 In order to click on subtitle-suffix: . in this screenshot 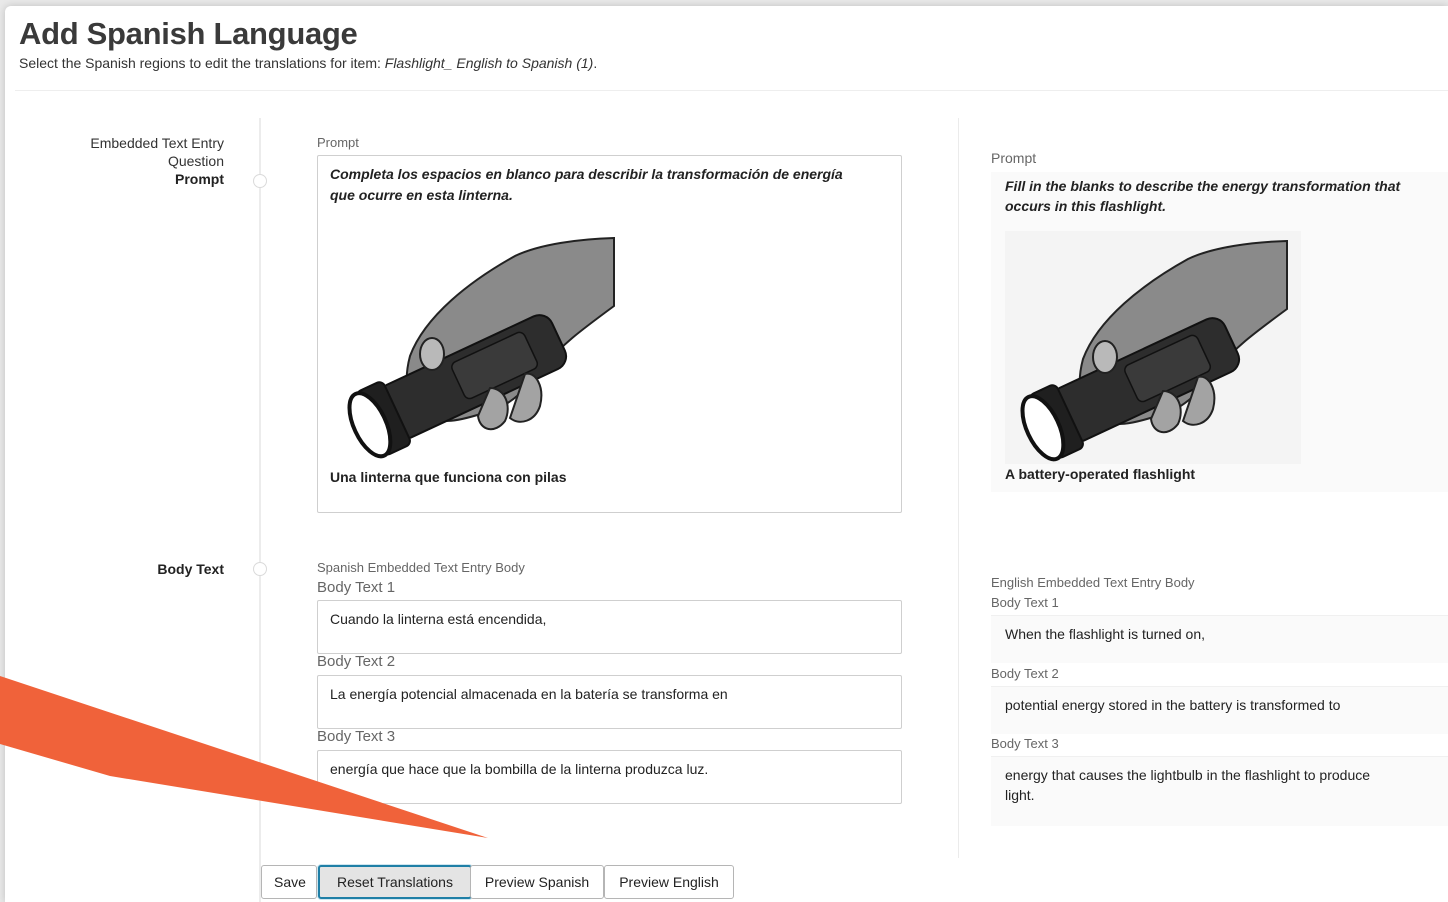, I will do `click(595, 63)`.